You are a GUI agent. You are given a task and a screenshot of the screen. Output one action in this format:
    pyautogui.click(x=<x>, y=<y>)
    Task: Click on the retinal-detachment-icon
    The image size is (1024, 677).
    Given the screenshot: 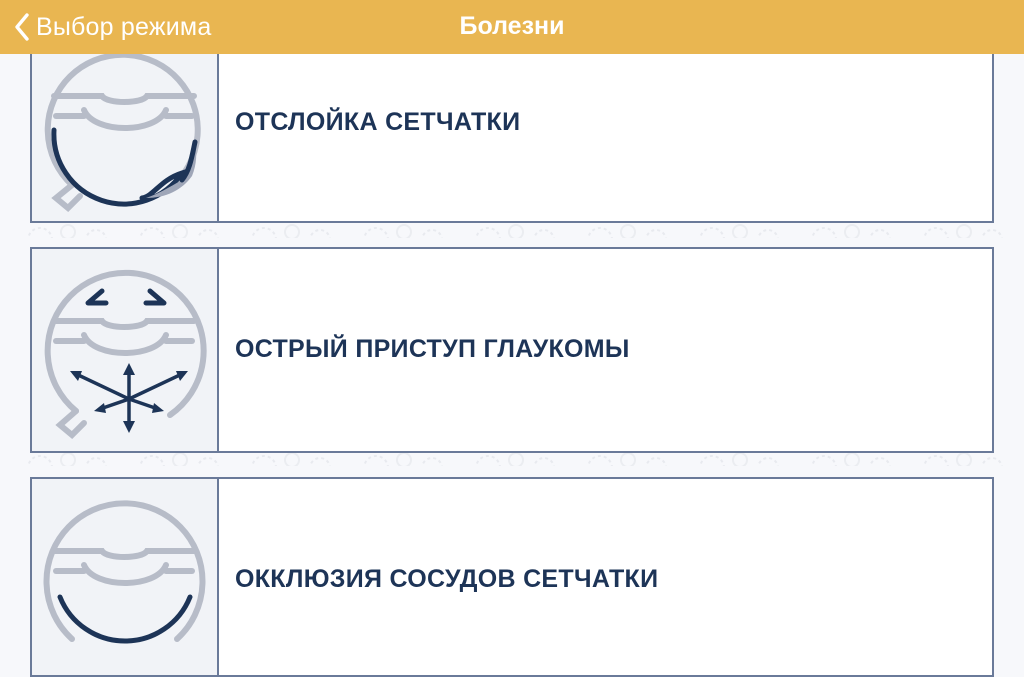 What is the action you would take?
    pyautogui.click(x=122, y=132)
    